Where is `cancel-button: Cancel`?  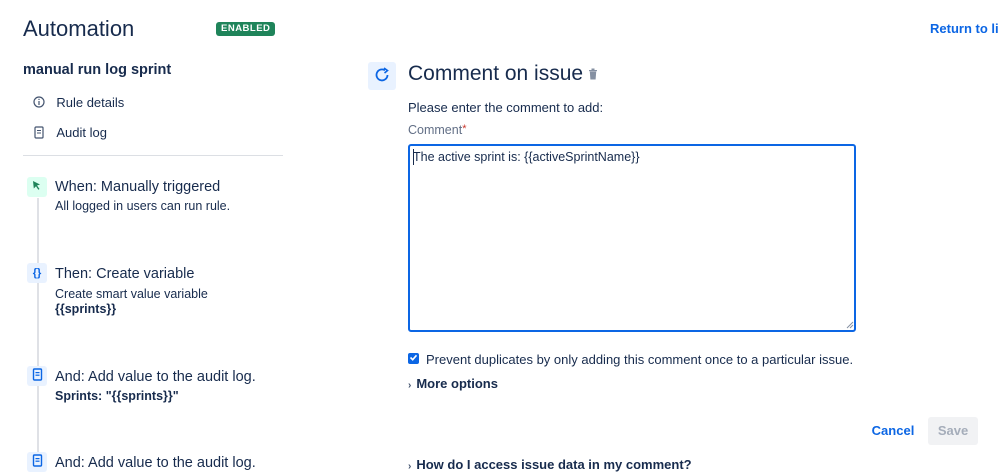 cancel-button: Cancel is located at coordinates (893, 431).